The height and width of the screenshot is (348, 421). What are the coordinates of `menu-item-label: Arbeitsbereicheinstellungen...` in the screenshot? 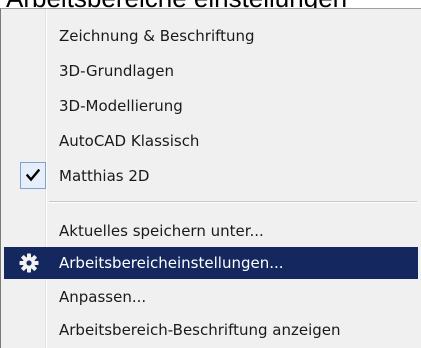 It's located at (171, 263).